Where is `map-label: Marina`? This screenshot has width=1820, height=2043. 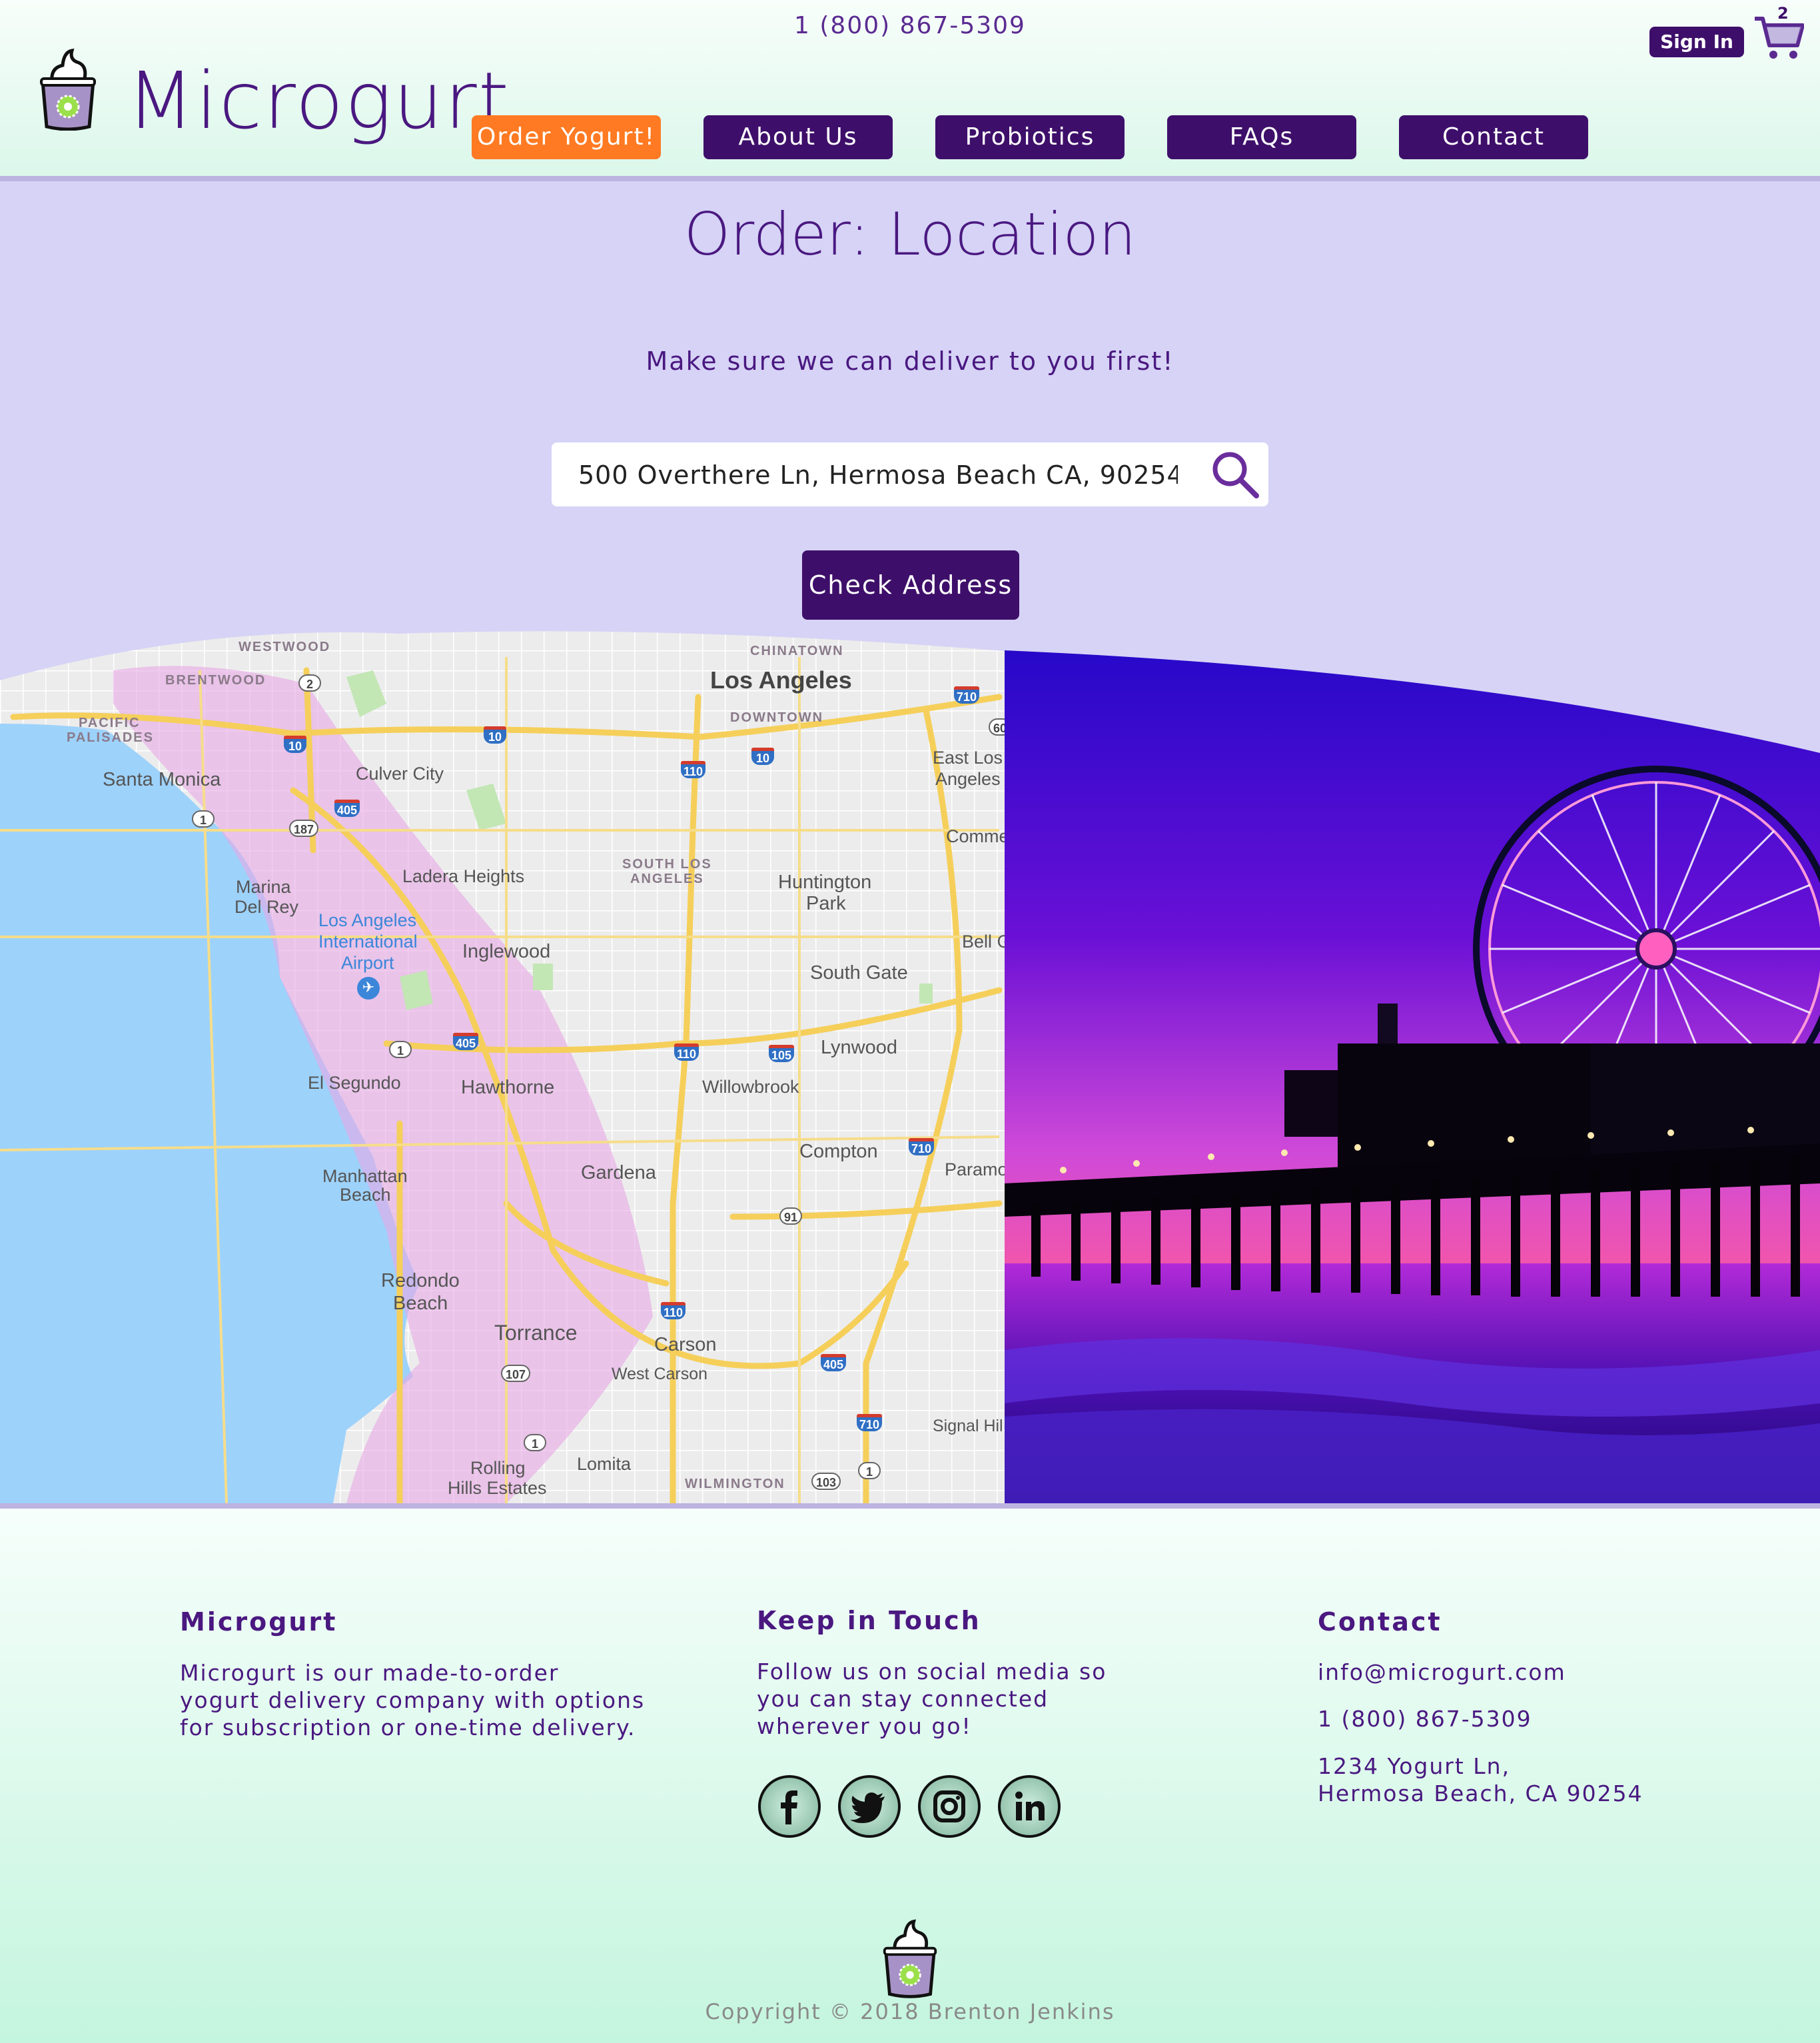 map-label: Marina is located at coordinates (263, 887).